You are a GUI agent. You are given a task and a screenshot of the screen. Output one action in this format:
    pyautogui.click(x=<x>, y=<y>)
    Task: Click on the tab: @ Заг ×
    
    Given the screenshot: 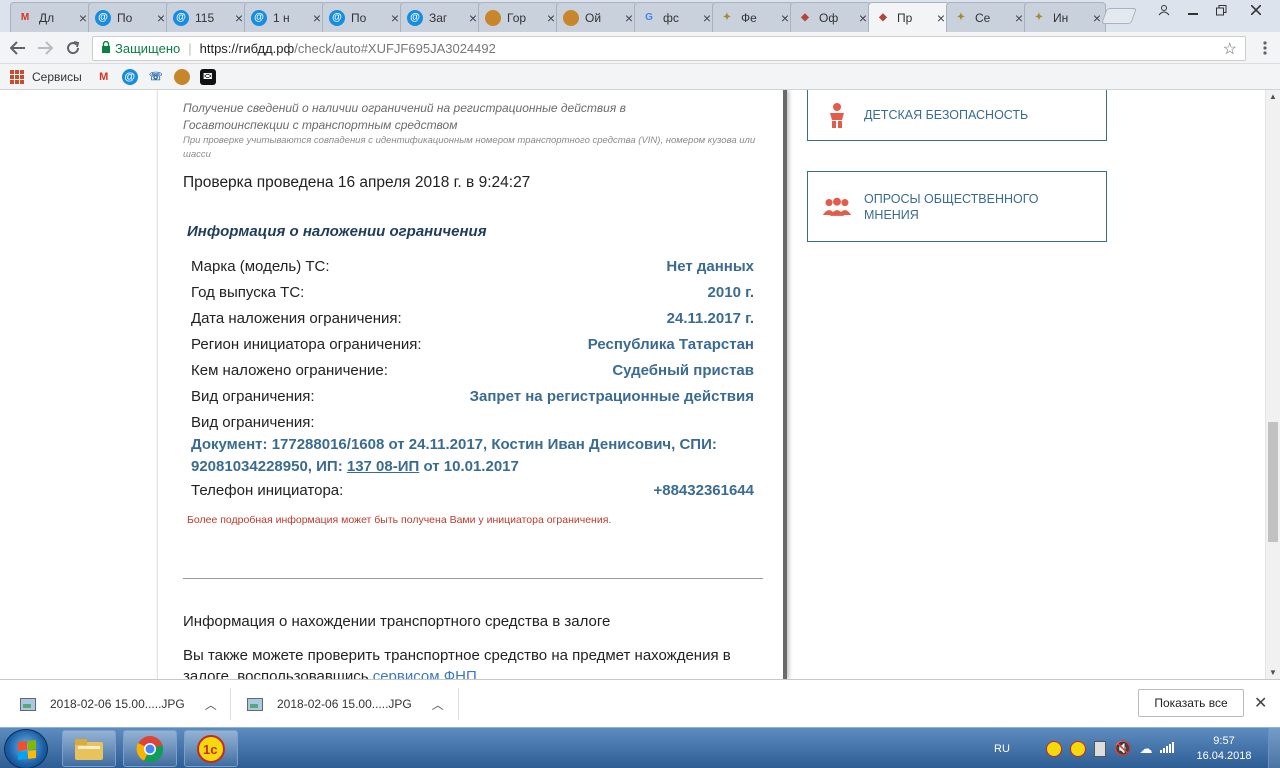 What is the action you would take?
    pyautogui.click(x=441, y=17)
    